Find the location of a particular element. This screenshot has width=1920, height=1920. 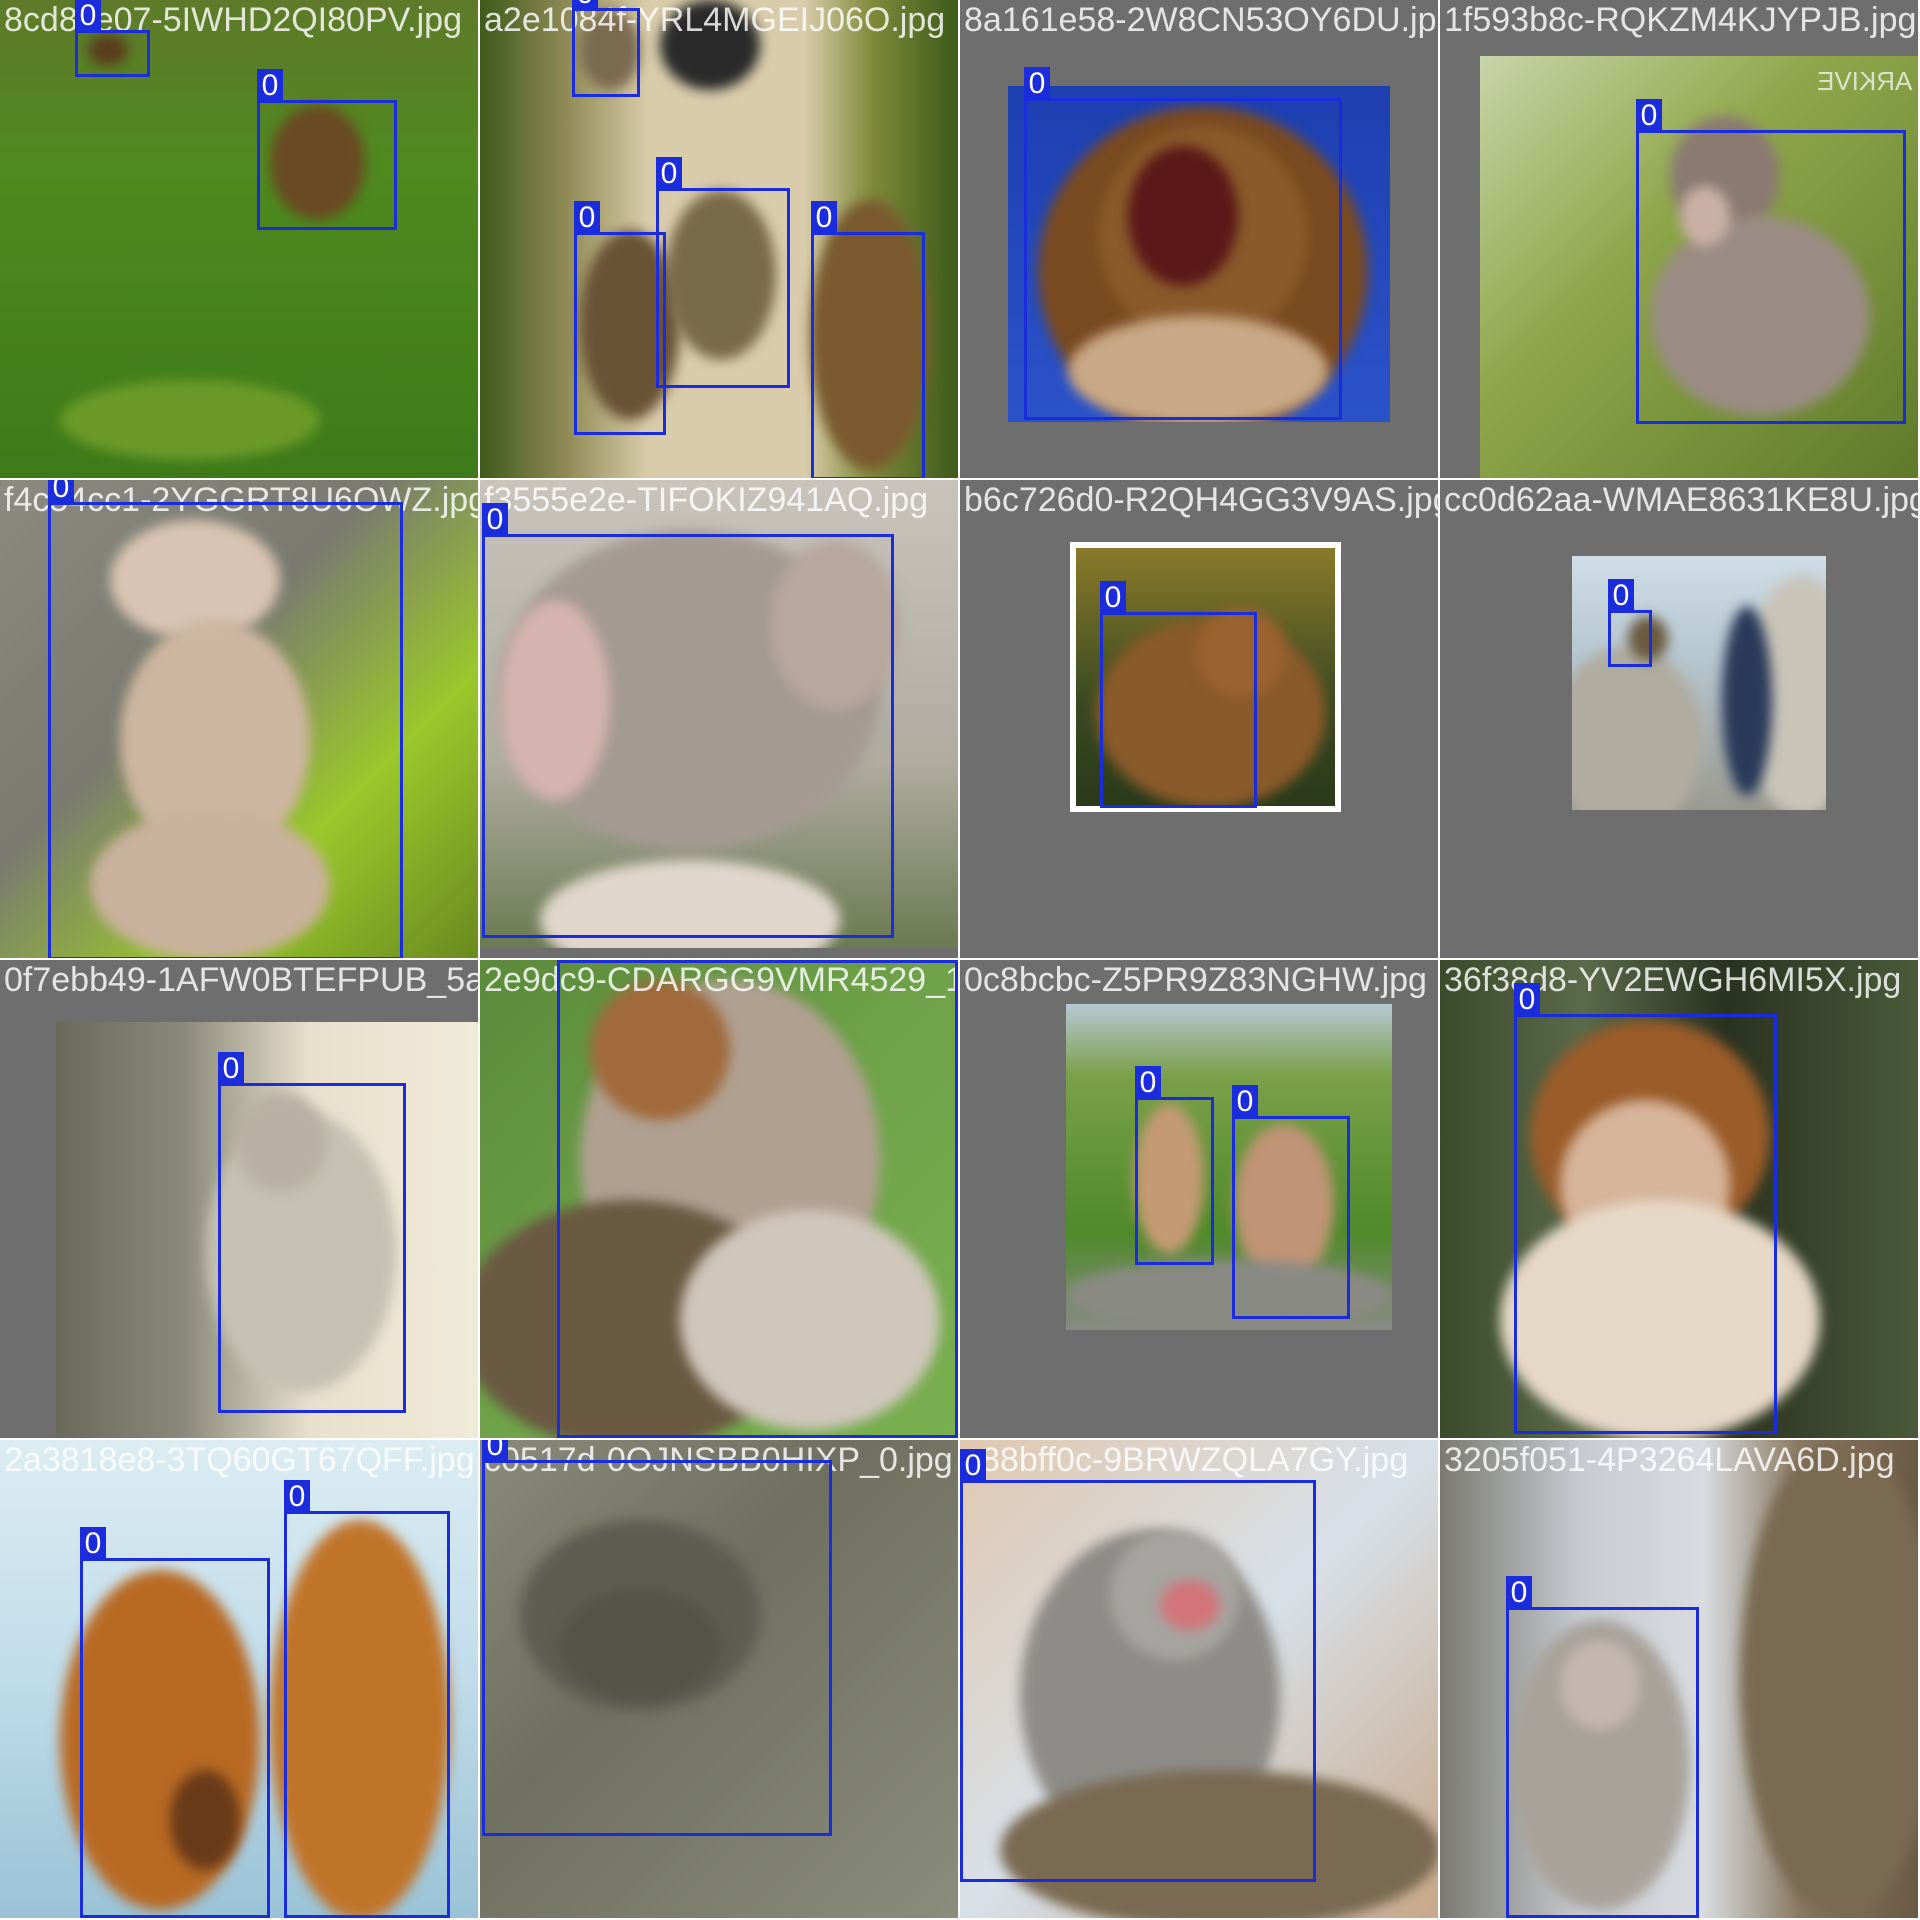

mosaic-tile: 0c8bcbc-Z5PR9Z83NGHW.jpg 0 0 is located at coordinates (1199, 1199).